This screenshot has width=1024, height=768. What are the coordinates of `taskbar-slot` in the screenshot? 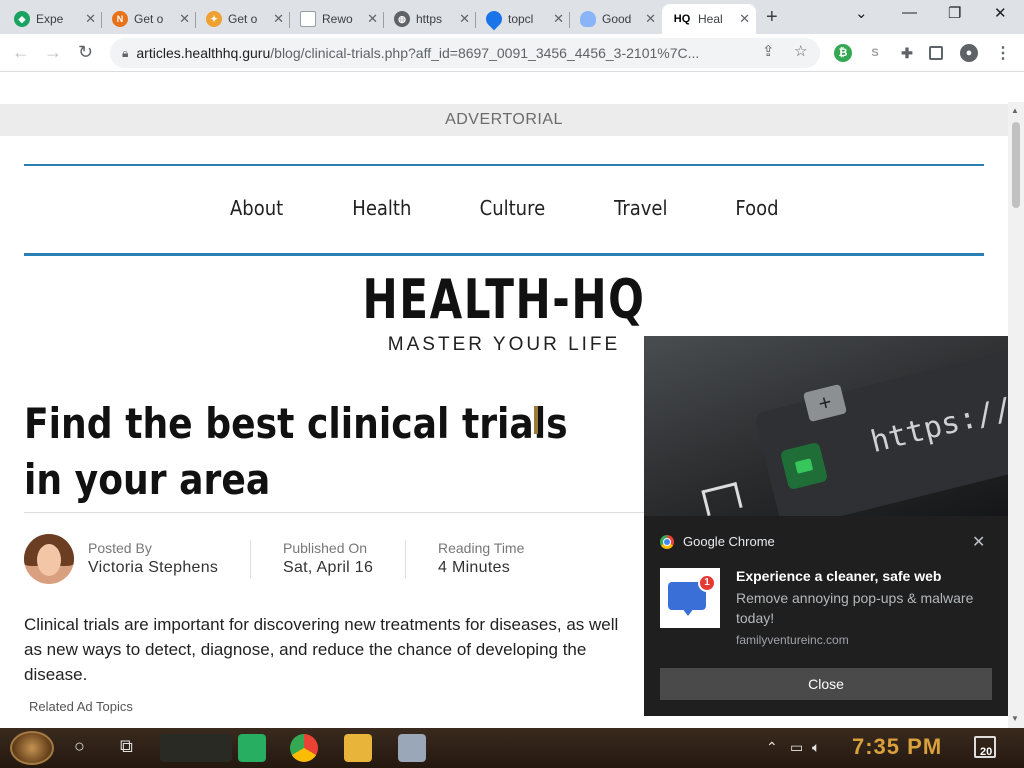 It's located at (196, 748).